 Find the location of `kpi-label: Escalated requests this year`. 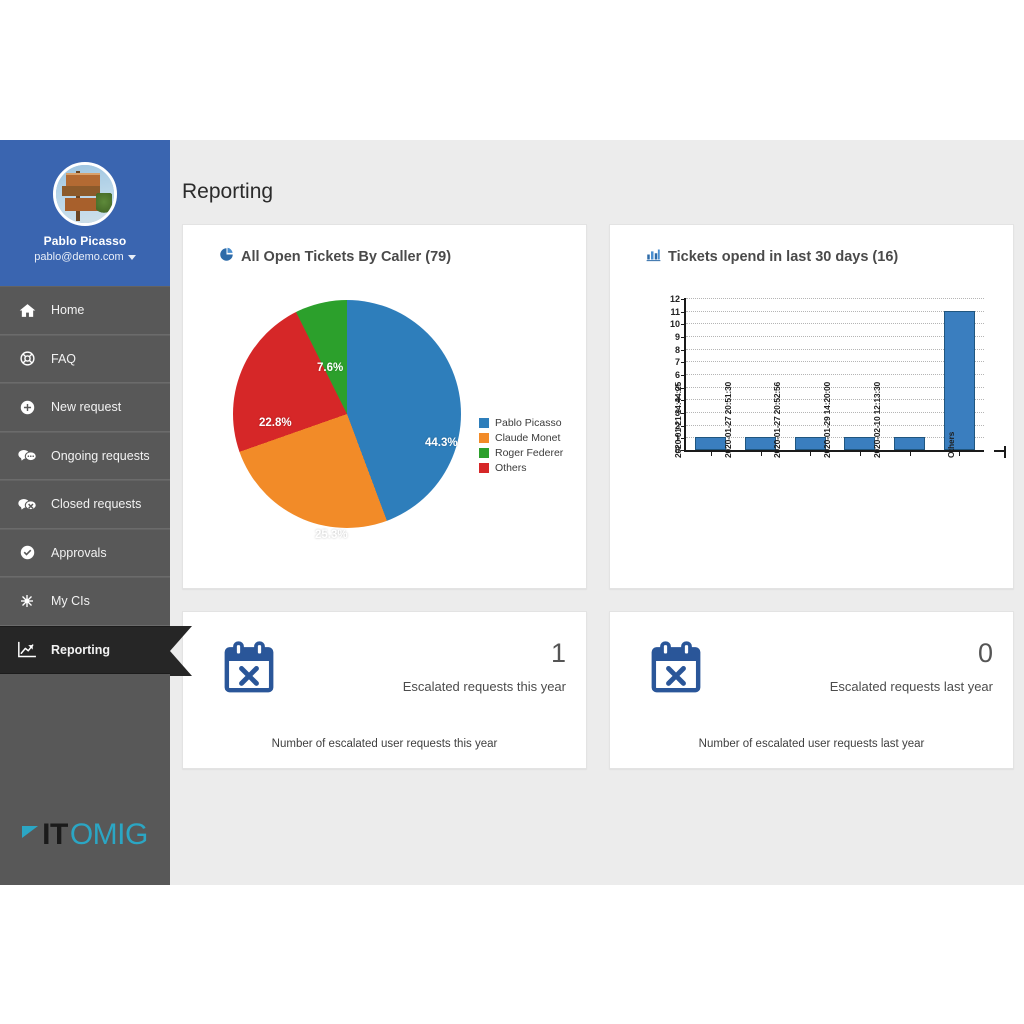

kpi-label: Escalated requests this year is located at coordinates (484, 686).